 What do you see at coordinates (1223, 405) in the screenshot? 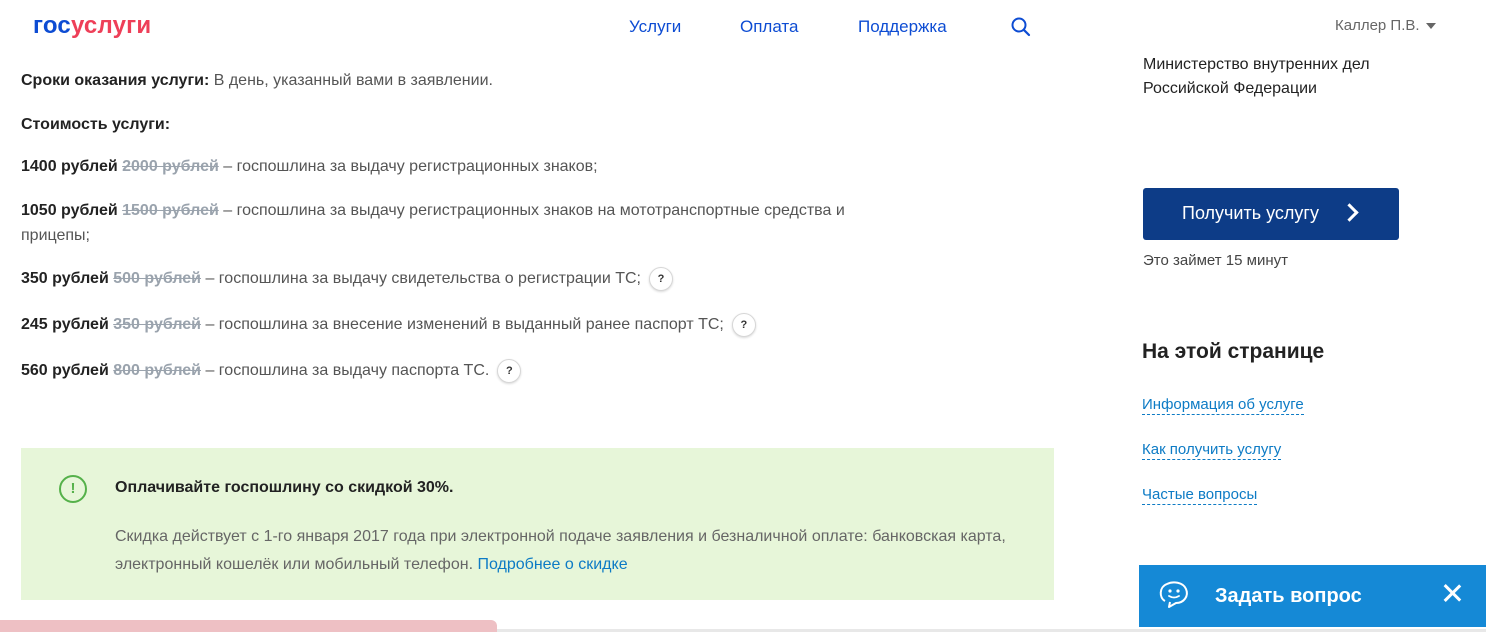
I see `toc-link-service-info: Информация об услуге` at bounding box center [1223, 405].